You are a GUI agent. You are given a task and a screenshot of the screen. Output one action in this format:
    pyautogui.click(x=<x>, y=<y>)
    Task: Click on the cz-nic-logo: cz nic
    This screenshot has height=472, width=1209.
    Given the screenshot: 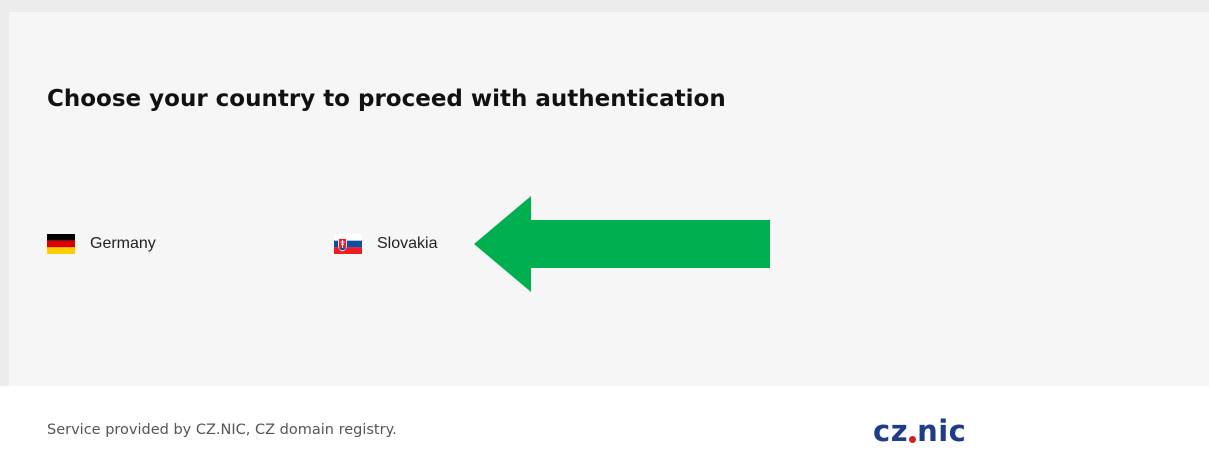 What is the action you would take?
    pyautogui.click(x=919, y=429)
    